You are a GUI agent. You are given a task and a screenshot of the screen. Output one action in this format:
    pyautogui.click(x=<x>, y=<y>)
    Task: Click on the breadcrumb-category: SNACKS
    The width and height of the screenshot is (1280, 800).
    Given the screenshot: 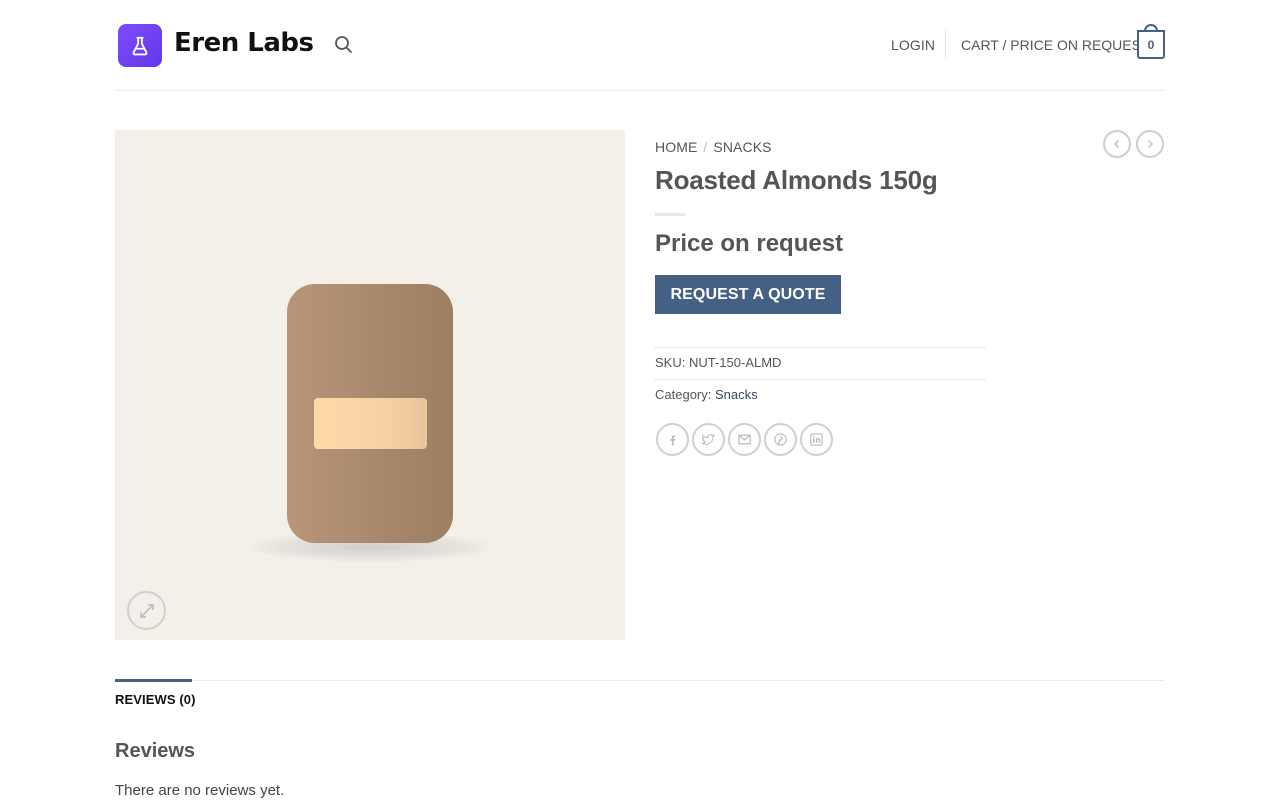 What is the action you would take?
    pyautogui.click(x=742, y=147)
    